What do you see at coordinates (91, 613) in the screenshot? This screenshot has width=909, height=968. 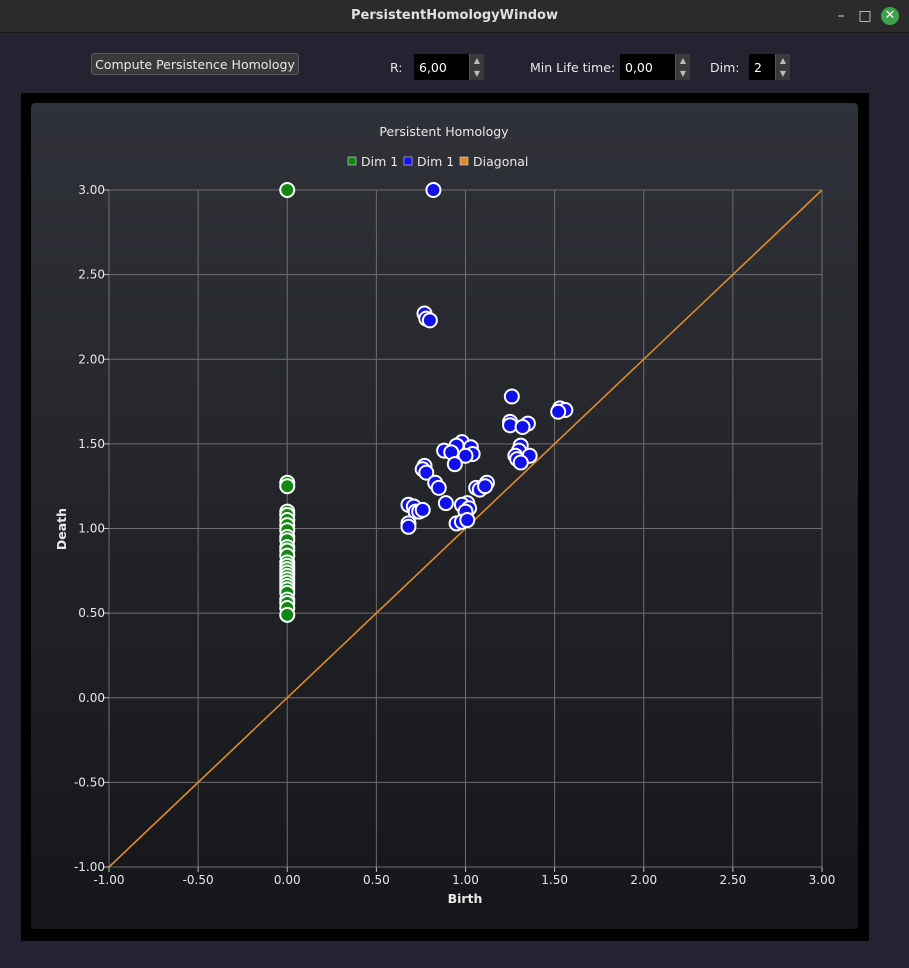 I see `y-tick-label: 0.50` at bounding box center [91, 613].